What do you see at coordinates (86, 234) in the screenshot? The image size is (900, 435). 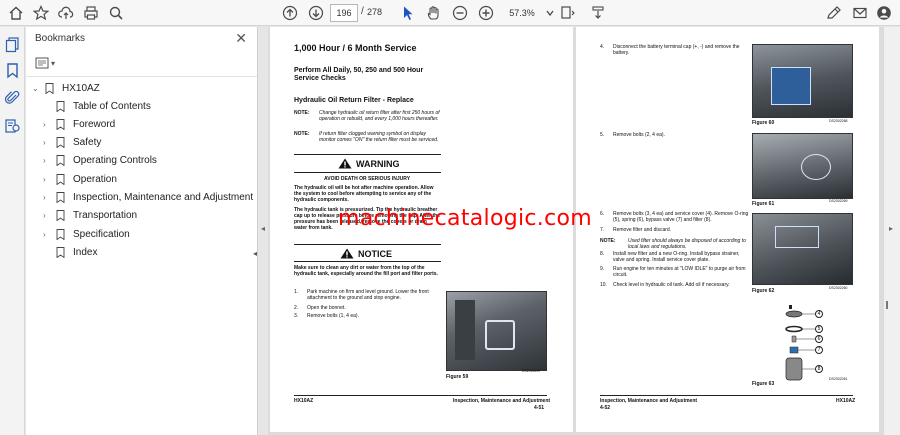 I see `bookmark-item: › Specification` at bounding box center [86, 234].